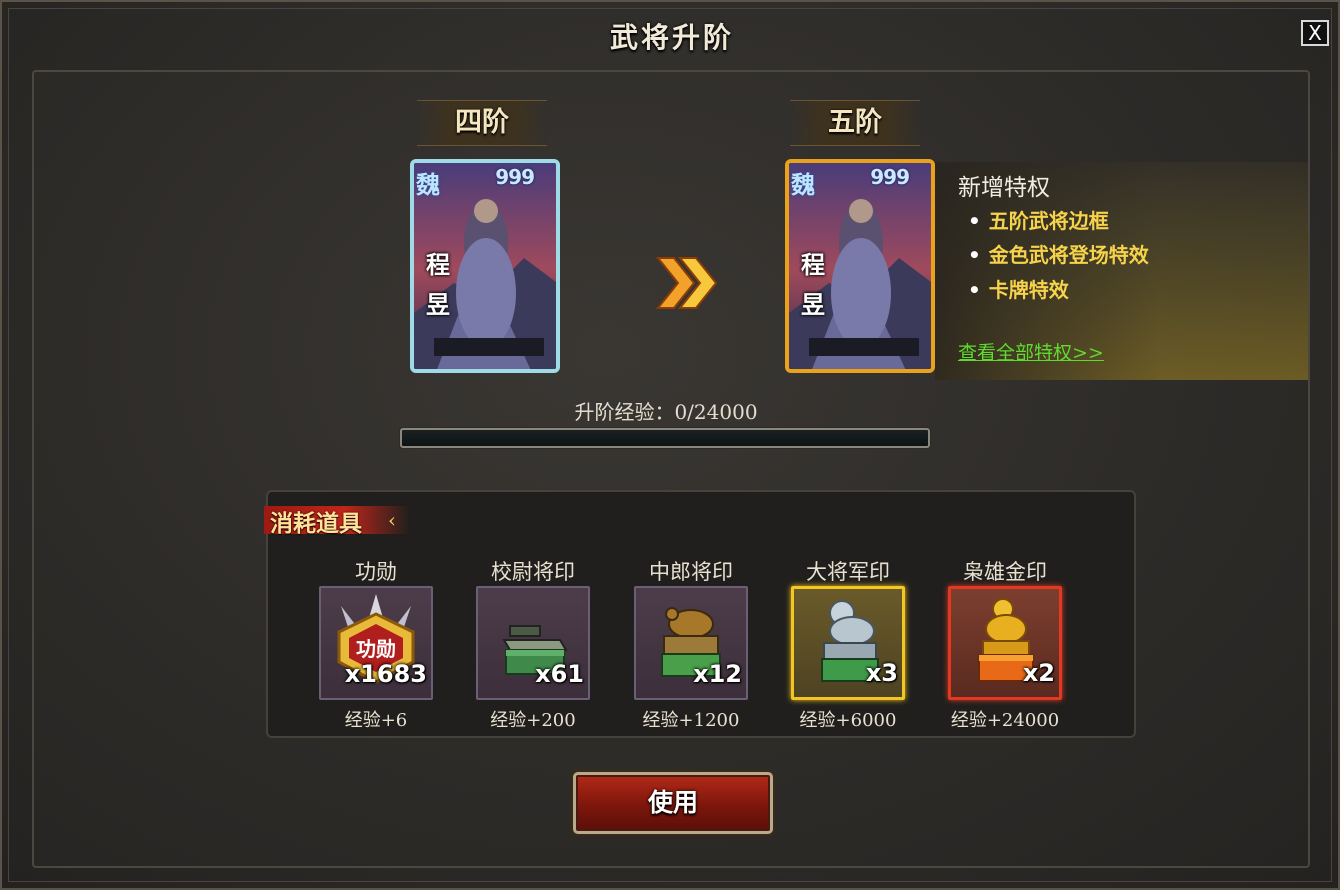 The height and width of the screenshot is (890, 1340). I want to click on item-exp: 经验+200, so click(533, 720).